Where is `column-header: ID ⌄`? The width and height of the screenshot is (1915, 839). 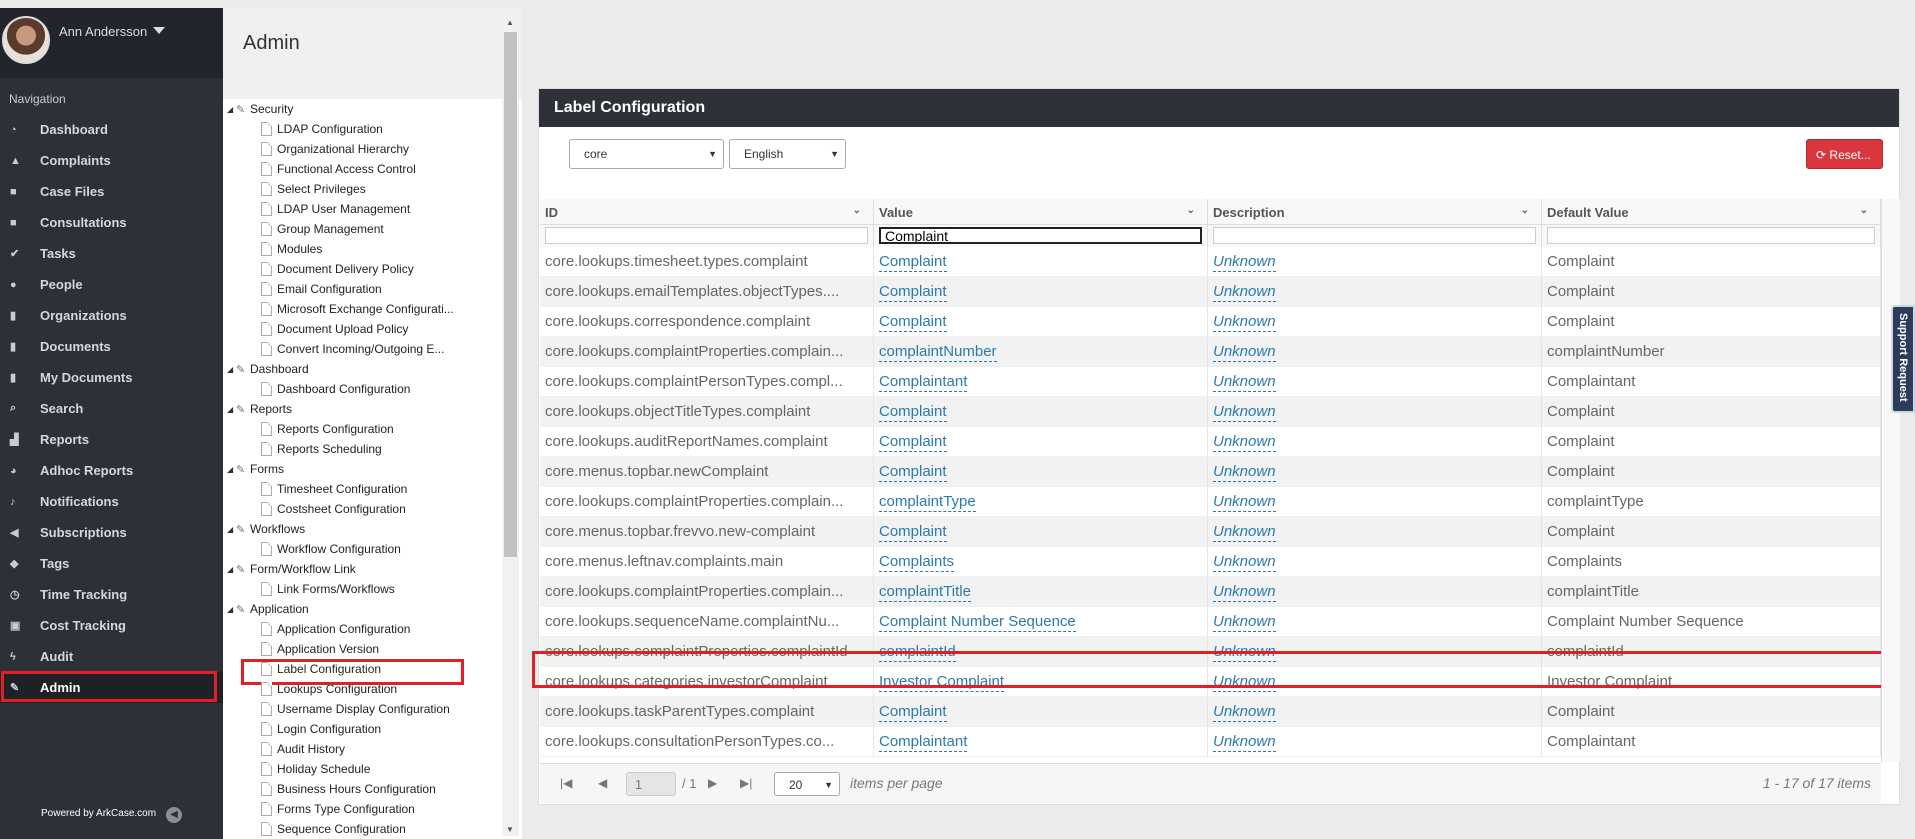 column-header: ID ⌄ is located at coordinates (707, 211).